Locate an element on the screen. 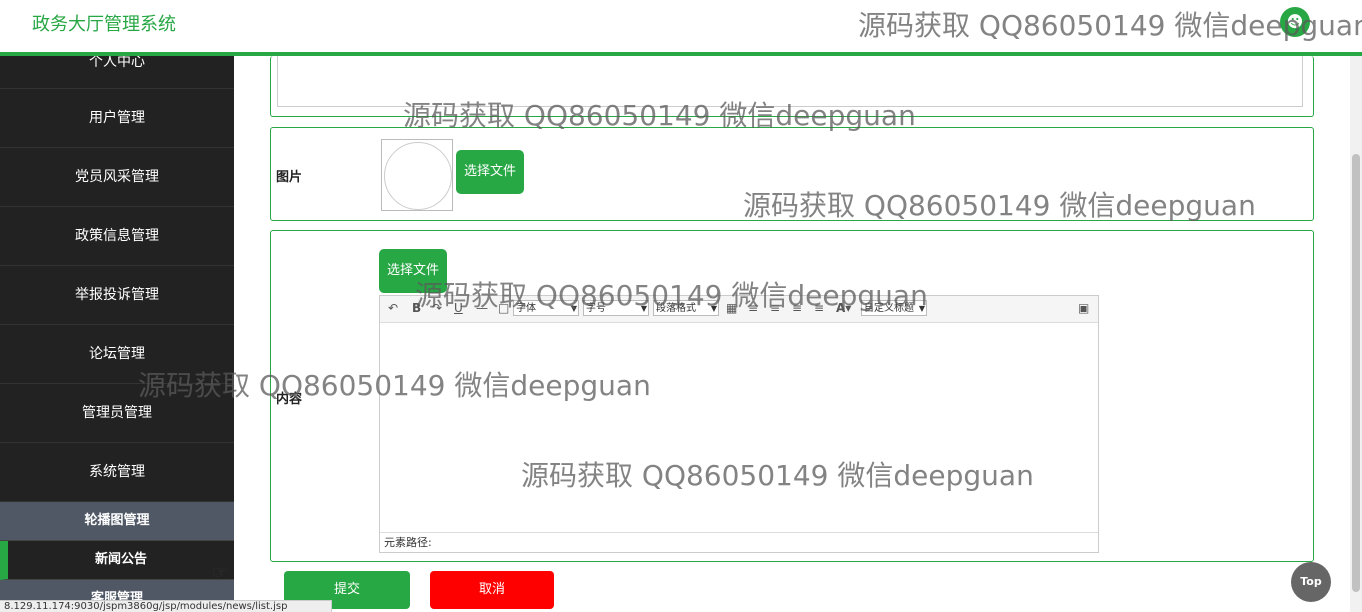  sidebar-item-complaints: 举报投诉管理 is located at coordinates (117, 295).